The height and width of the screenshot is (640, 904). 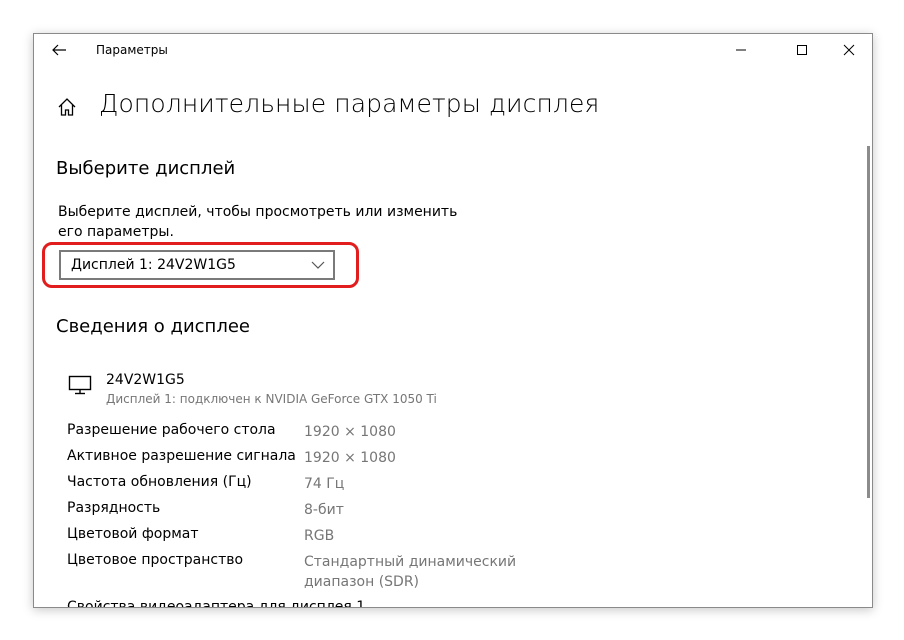 I want to click on back-arrow-icon, so click(x=59, y=50).